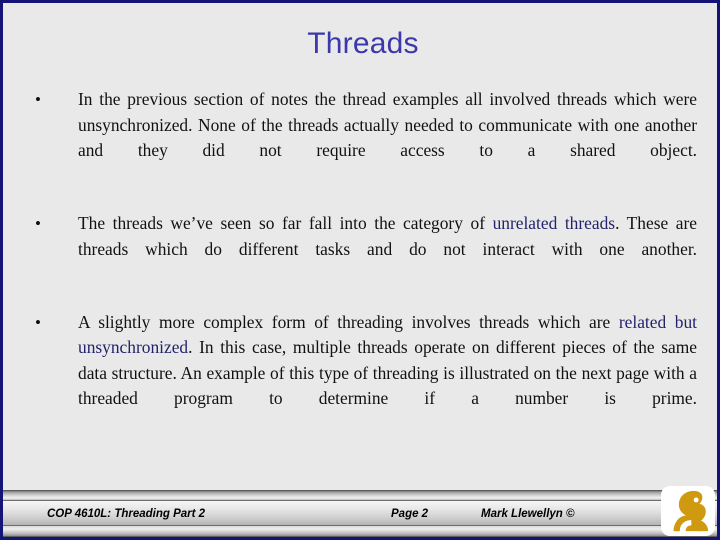 The width and height of the screenshot is (720, 540). Describe the element at coordinates (363, 43) in the screenshot. I see `page-title: Threads` at that location.